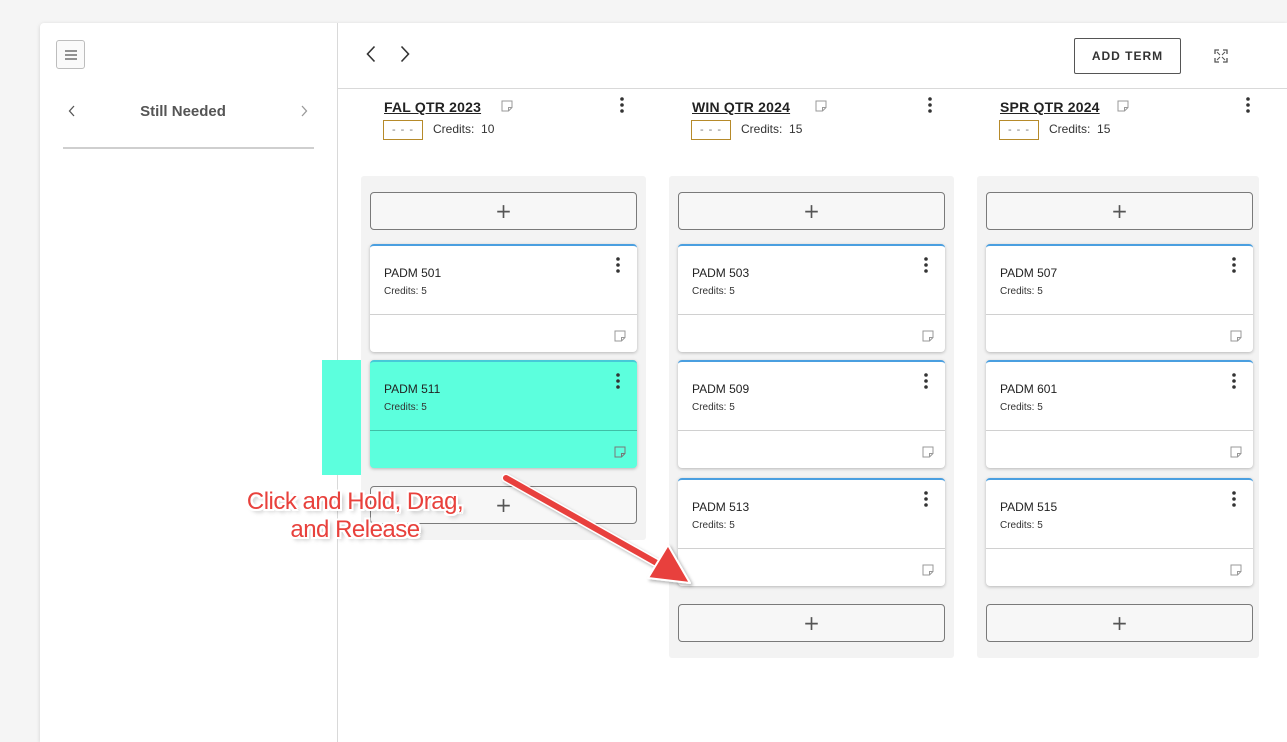 Image resolution: width=1287 pixels, height=742 pixels. Describe the element at coordinates (1029, 273) in the screenshot. I see `course-code: PADM 507` at that location.